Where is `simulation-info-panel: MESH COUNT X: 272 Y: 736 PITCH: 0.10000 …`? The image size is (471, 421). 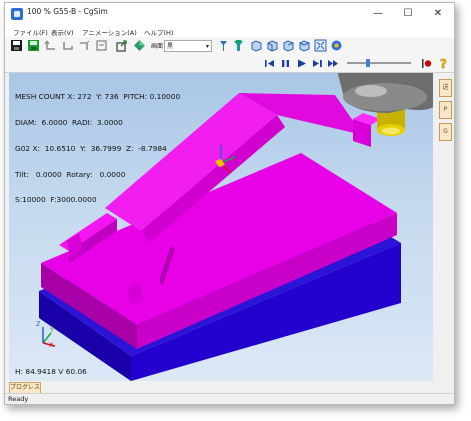
simulation-info-panel: MESH COUNT X: 272 Y: 736 PITCH: 0.10000 … is located at coordinates (97, 149).